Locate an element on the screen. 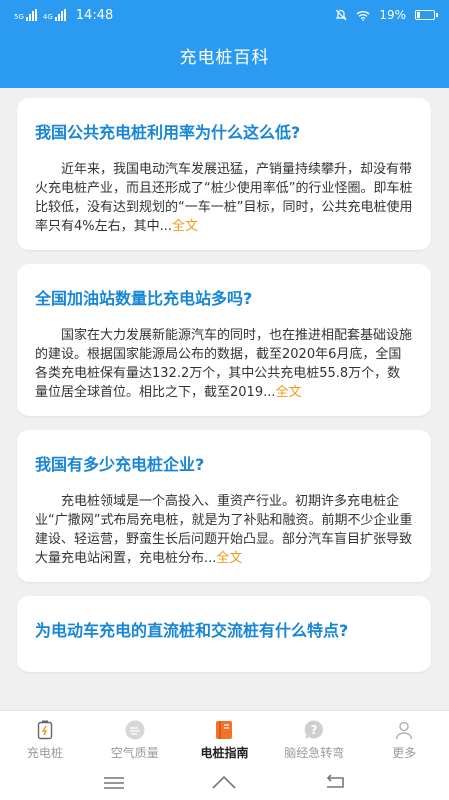 Image resolution: width=449 pixels, height=800 pixels. home-icon is located at coordinates (224, 782).